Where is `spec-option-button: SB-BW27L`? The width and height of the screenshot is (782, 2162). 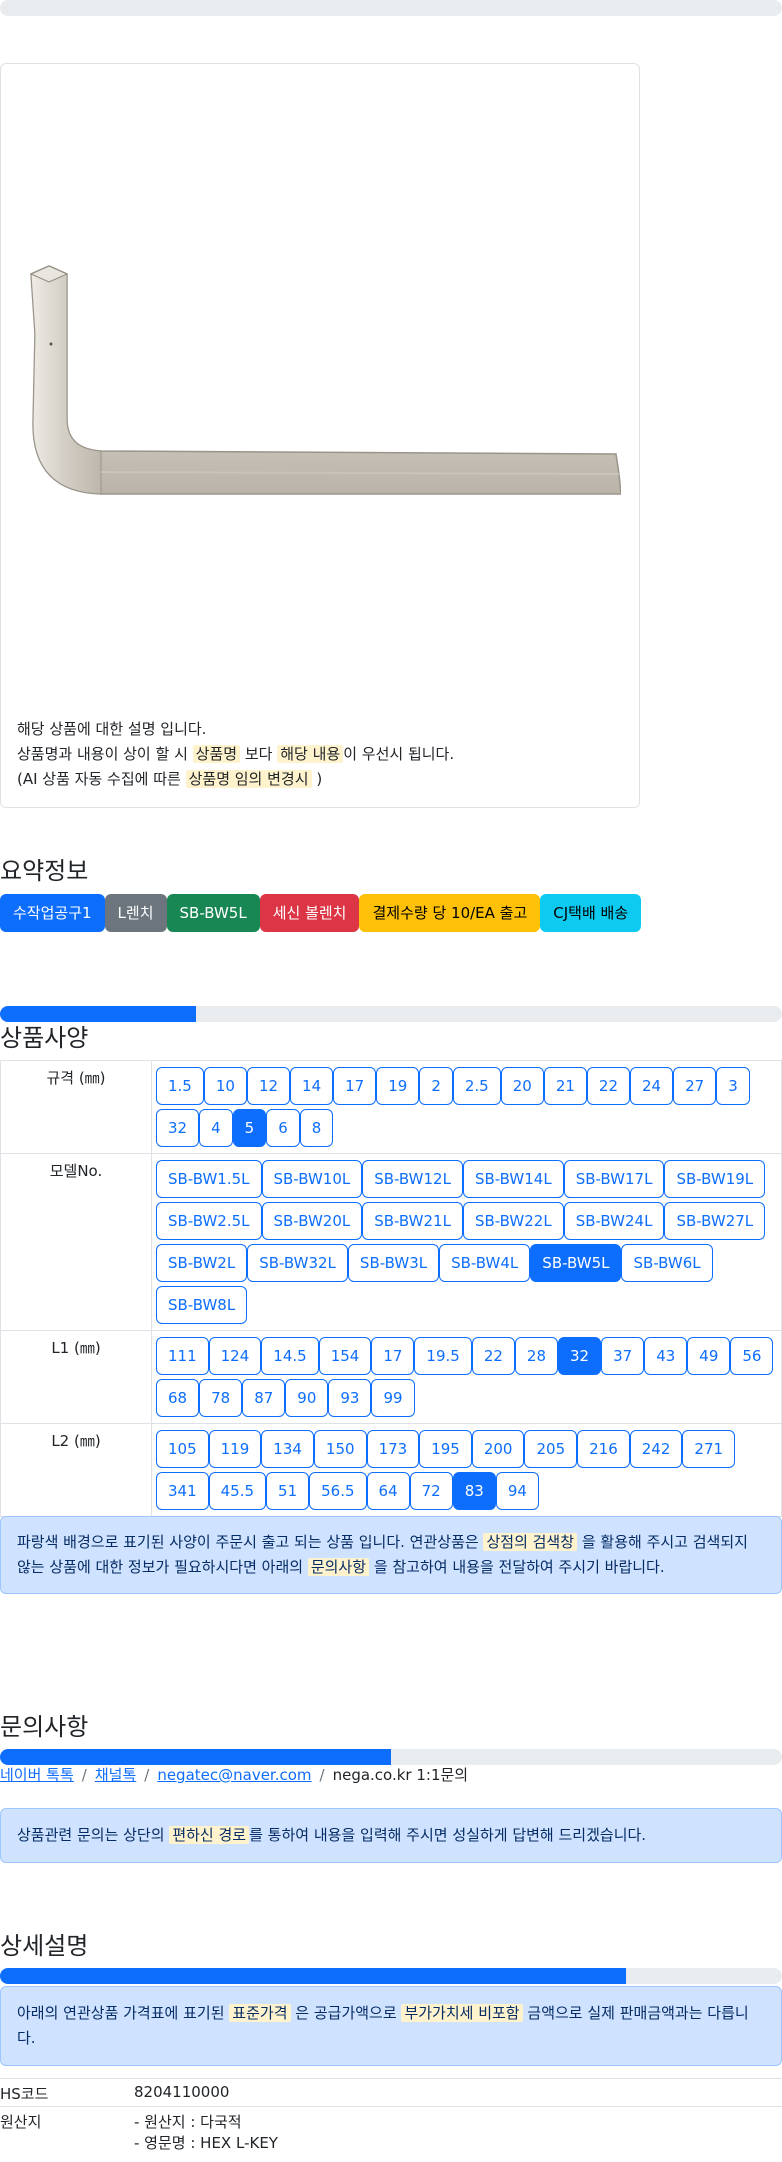 spec-option-button: SB-BW27L is located at coordinates (715, 1221).